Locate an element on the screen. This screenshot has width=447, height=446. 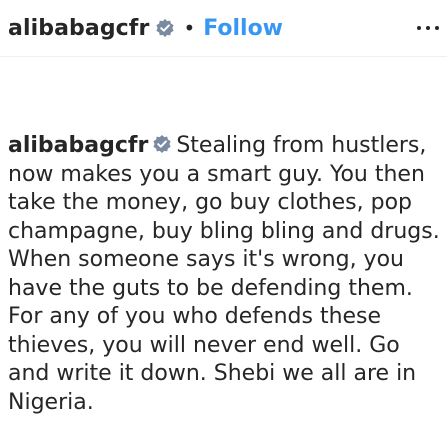
username-link: alibabagcfr is located at coordinates (78, 28).